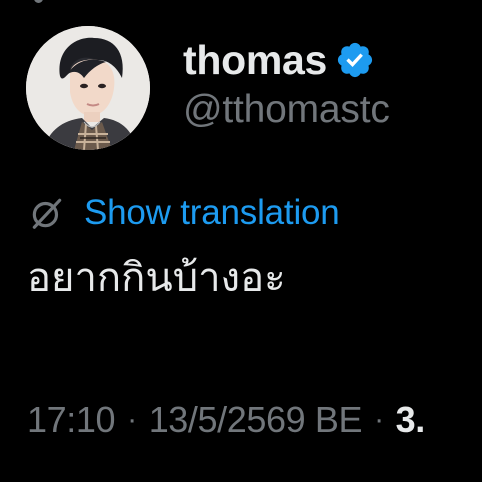  I want to click on translation-row: Show translation, so click(184, 213).